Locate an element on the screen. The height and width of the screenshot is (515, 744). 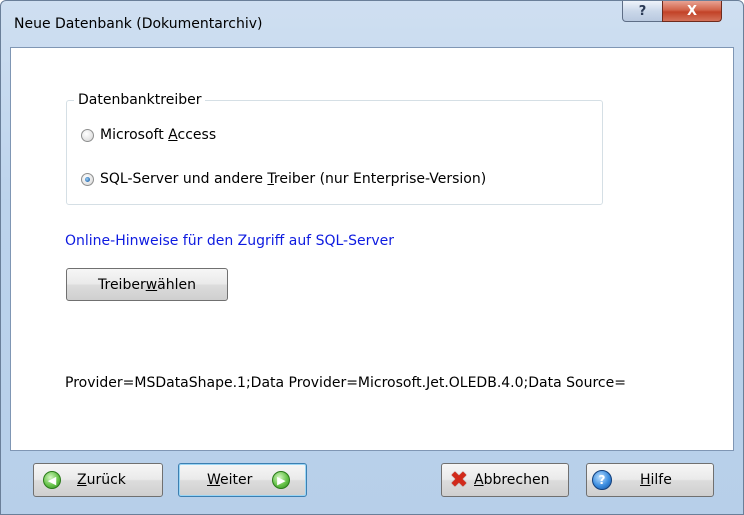
cancel-button: ✖ Abbrechen is located at coordinates (505, 480).